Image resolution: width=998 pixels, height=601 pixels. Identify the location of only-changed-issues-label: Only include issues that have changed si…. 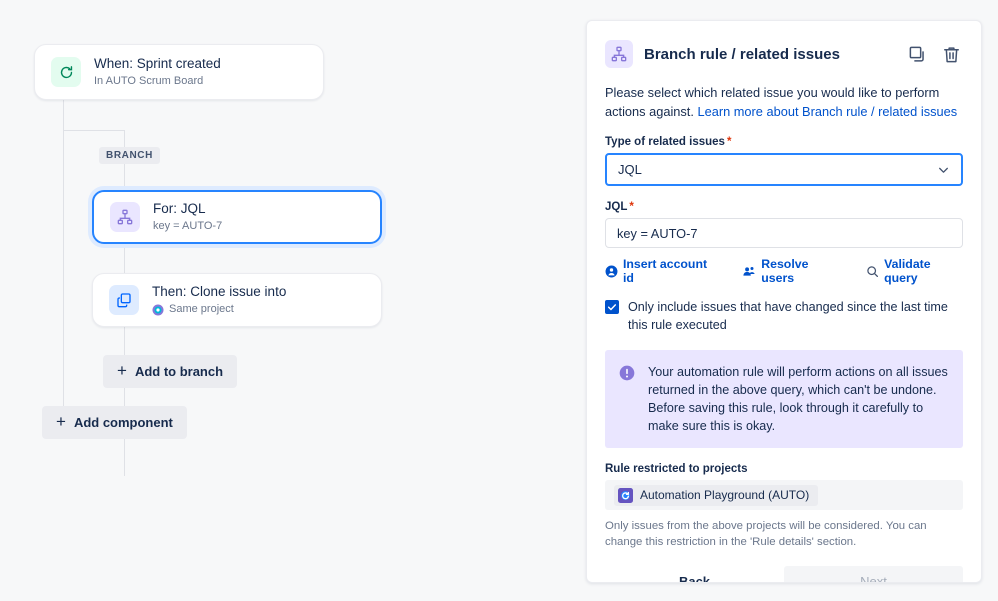
(788, 316).